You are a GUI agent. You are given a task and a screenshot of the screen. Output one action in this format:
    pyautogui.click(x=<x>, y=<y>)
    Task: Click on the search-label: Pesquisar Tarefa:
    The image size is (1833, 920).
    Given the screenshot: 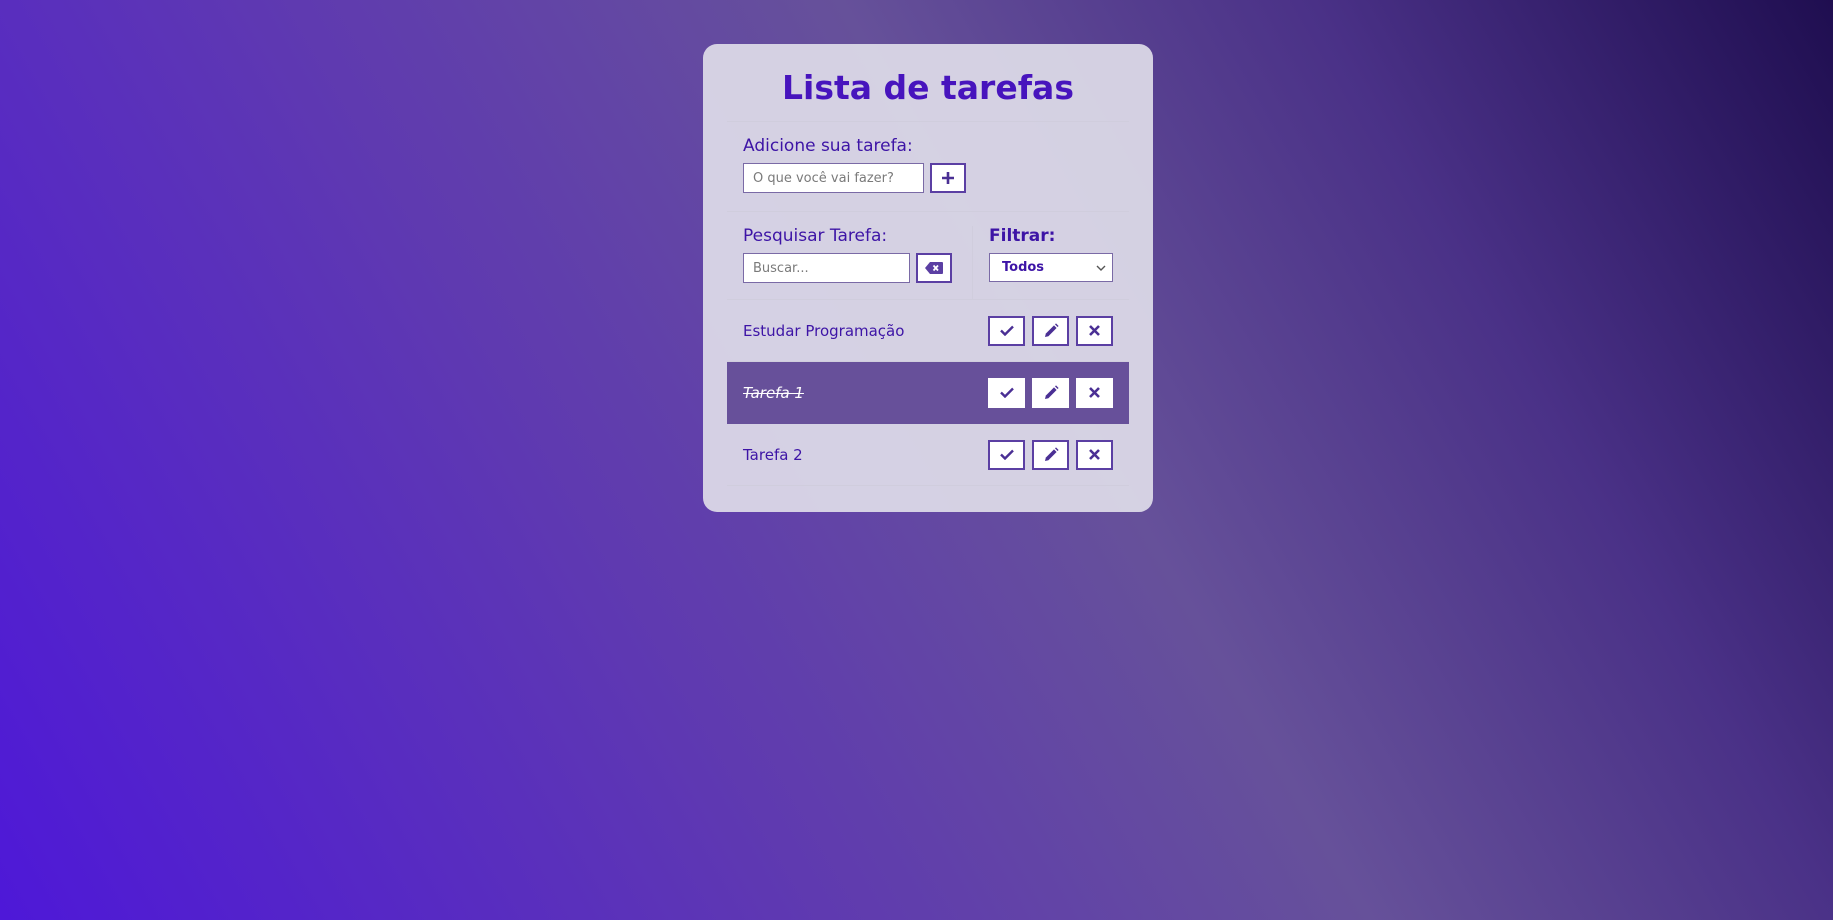 What is the action you would take?
    pyautogui.click(x=815, y=236)
    